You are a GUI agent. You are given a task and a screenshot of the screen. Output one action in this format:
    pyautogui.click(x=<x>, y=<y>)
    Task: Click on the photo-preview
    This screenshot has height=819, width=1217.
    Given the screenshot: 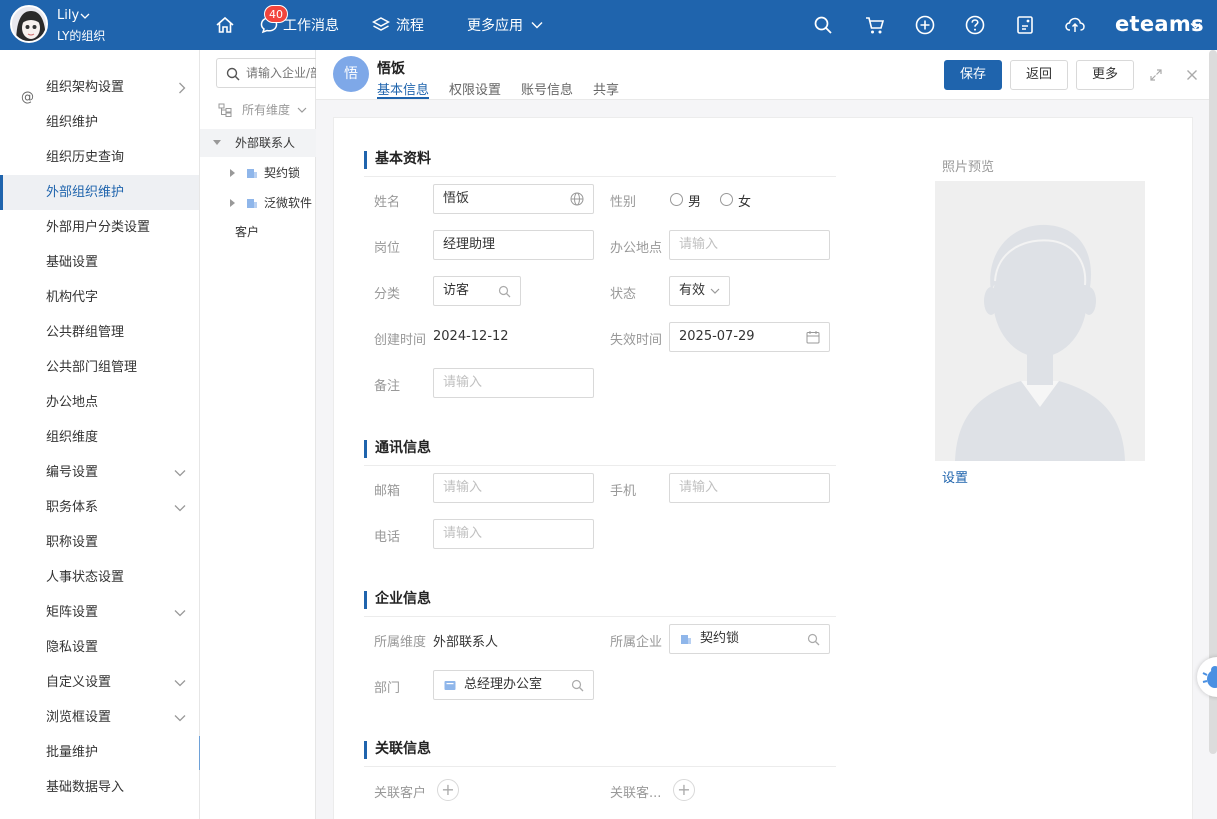 What is the action you would take?
    pyautogui.click(x=1040, y=321)
    